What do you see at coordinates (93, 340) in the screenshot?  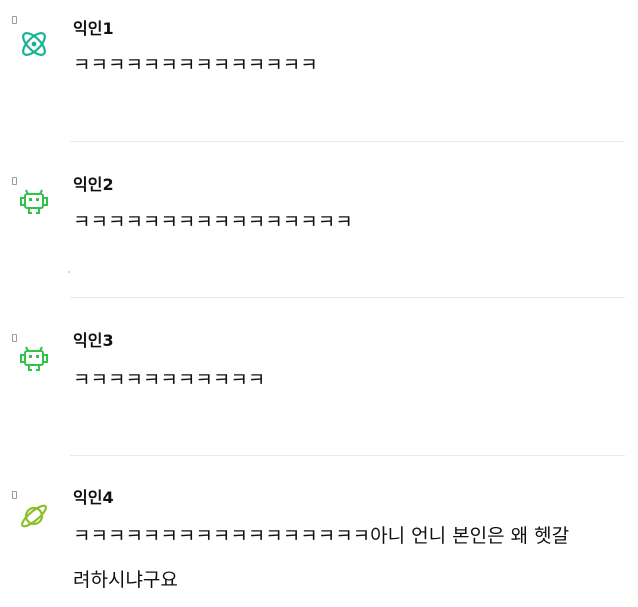 I see `author-name: 익인3` at bounding box center [93, 340].